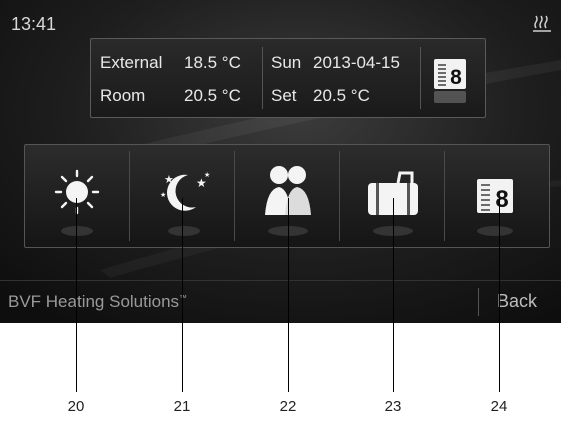  I want to click on callout-label: 21, so click(182, 406).